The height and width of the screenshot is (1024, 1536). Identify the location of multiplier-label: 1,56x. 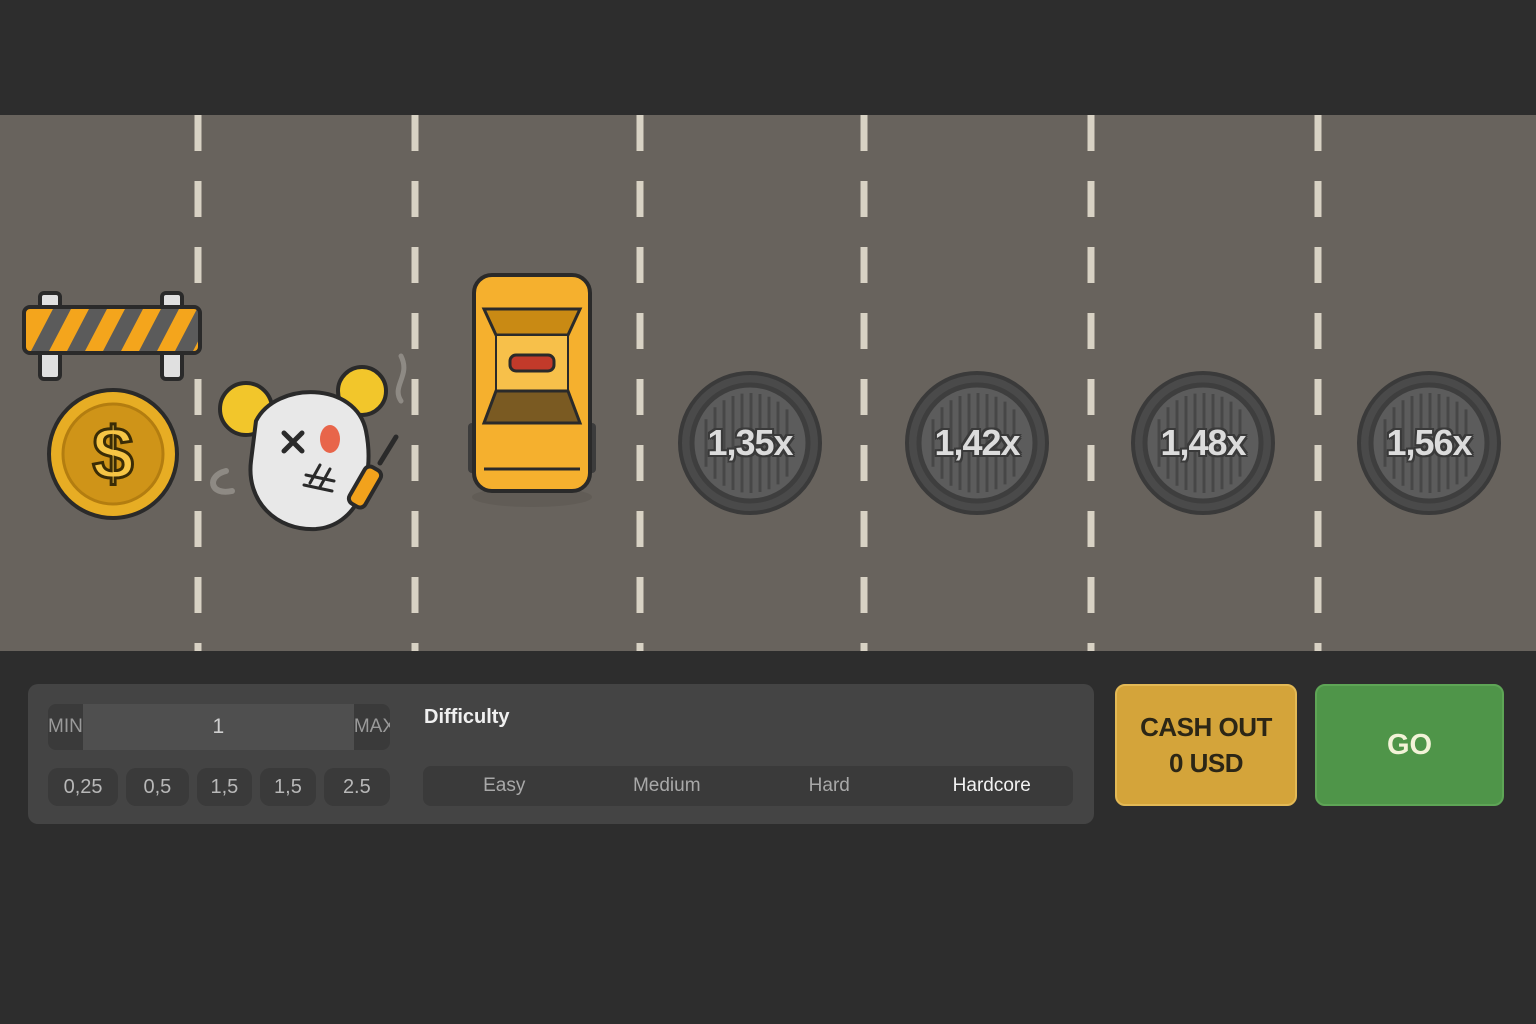
(1429, 442).